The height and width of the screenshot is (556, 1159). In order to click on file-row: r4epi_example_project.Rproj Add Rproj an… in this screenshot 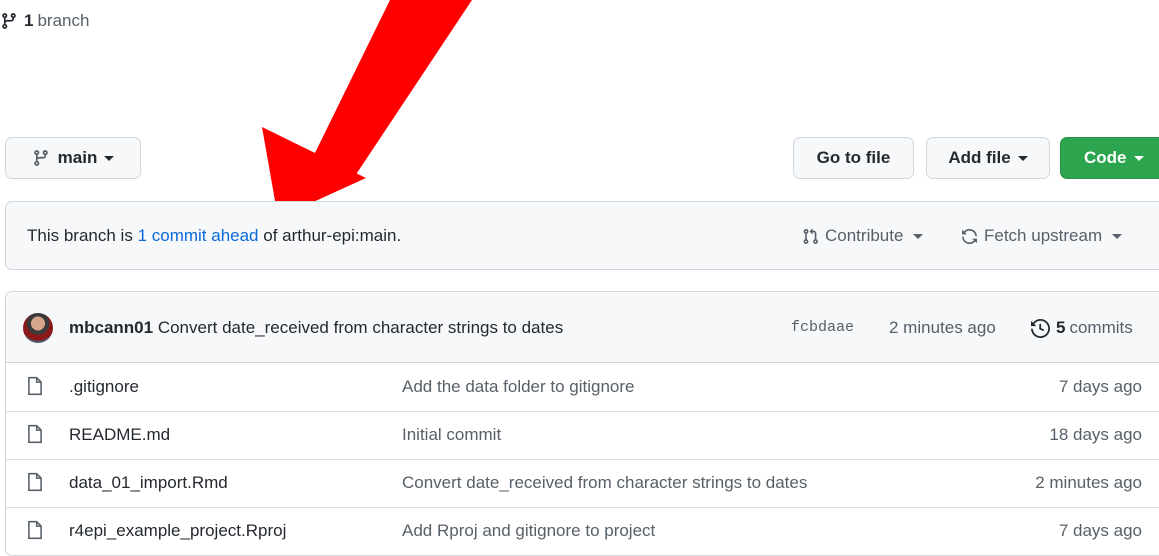, I will do `click(582, 531)`.